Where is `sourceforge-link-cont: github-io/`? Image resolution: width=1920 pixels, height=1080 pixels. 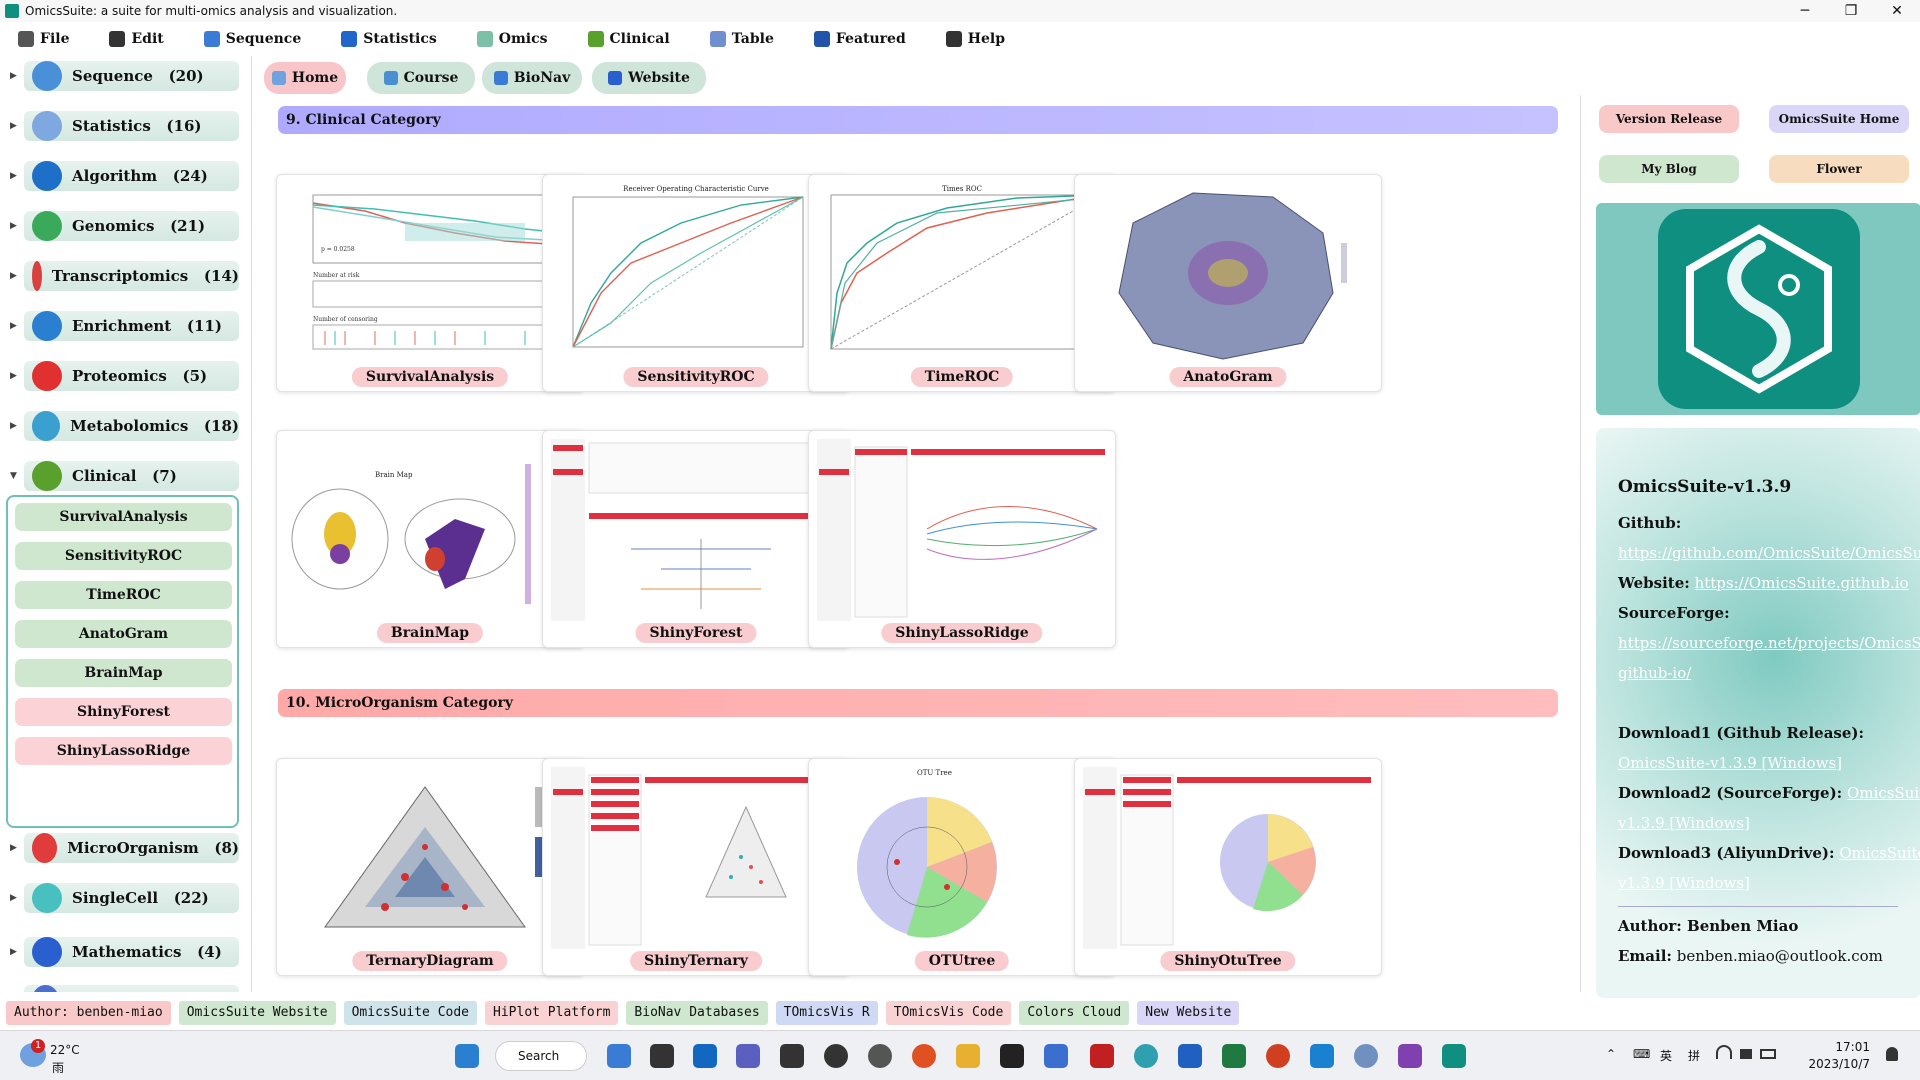
sourceforge-link-cont: github-io/ is located at coordinates (1654, 673).